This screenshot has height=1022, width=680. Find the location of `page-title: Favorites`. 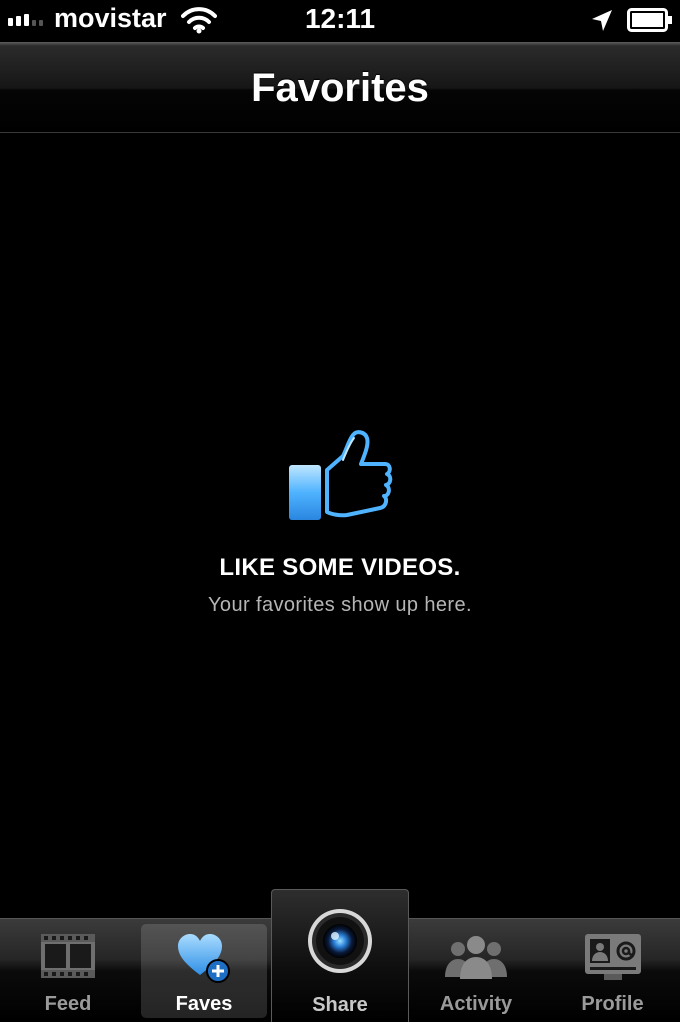

page-title: Favorites is located at coordinates (340, 88).